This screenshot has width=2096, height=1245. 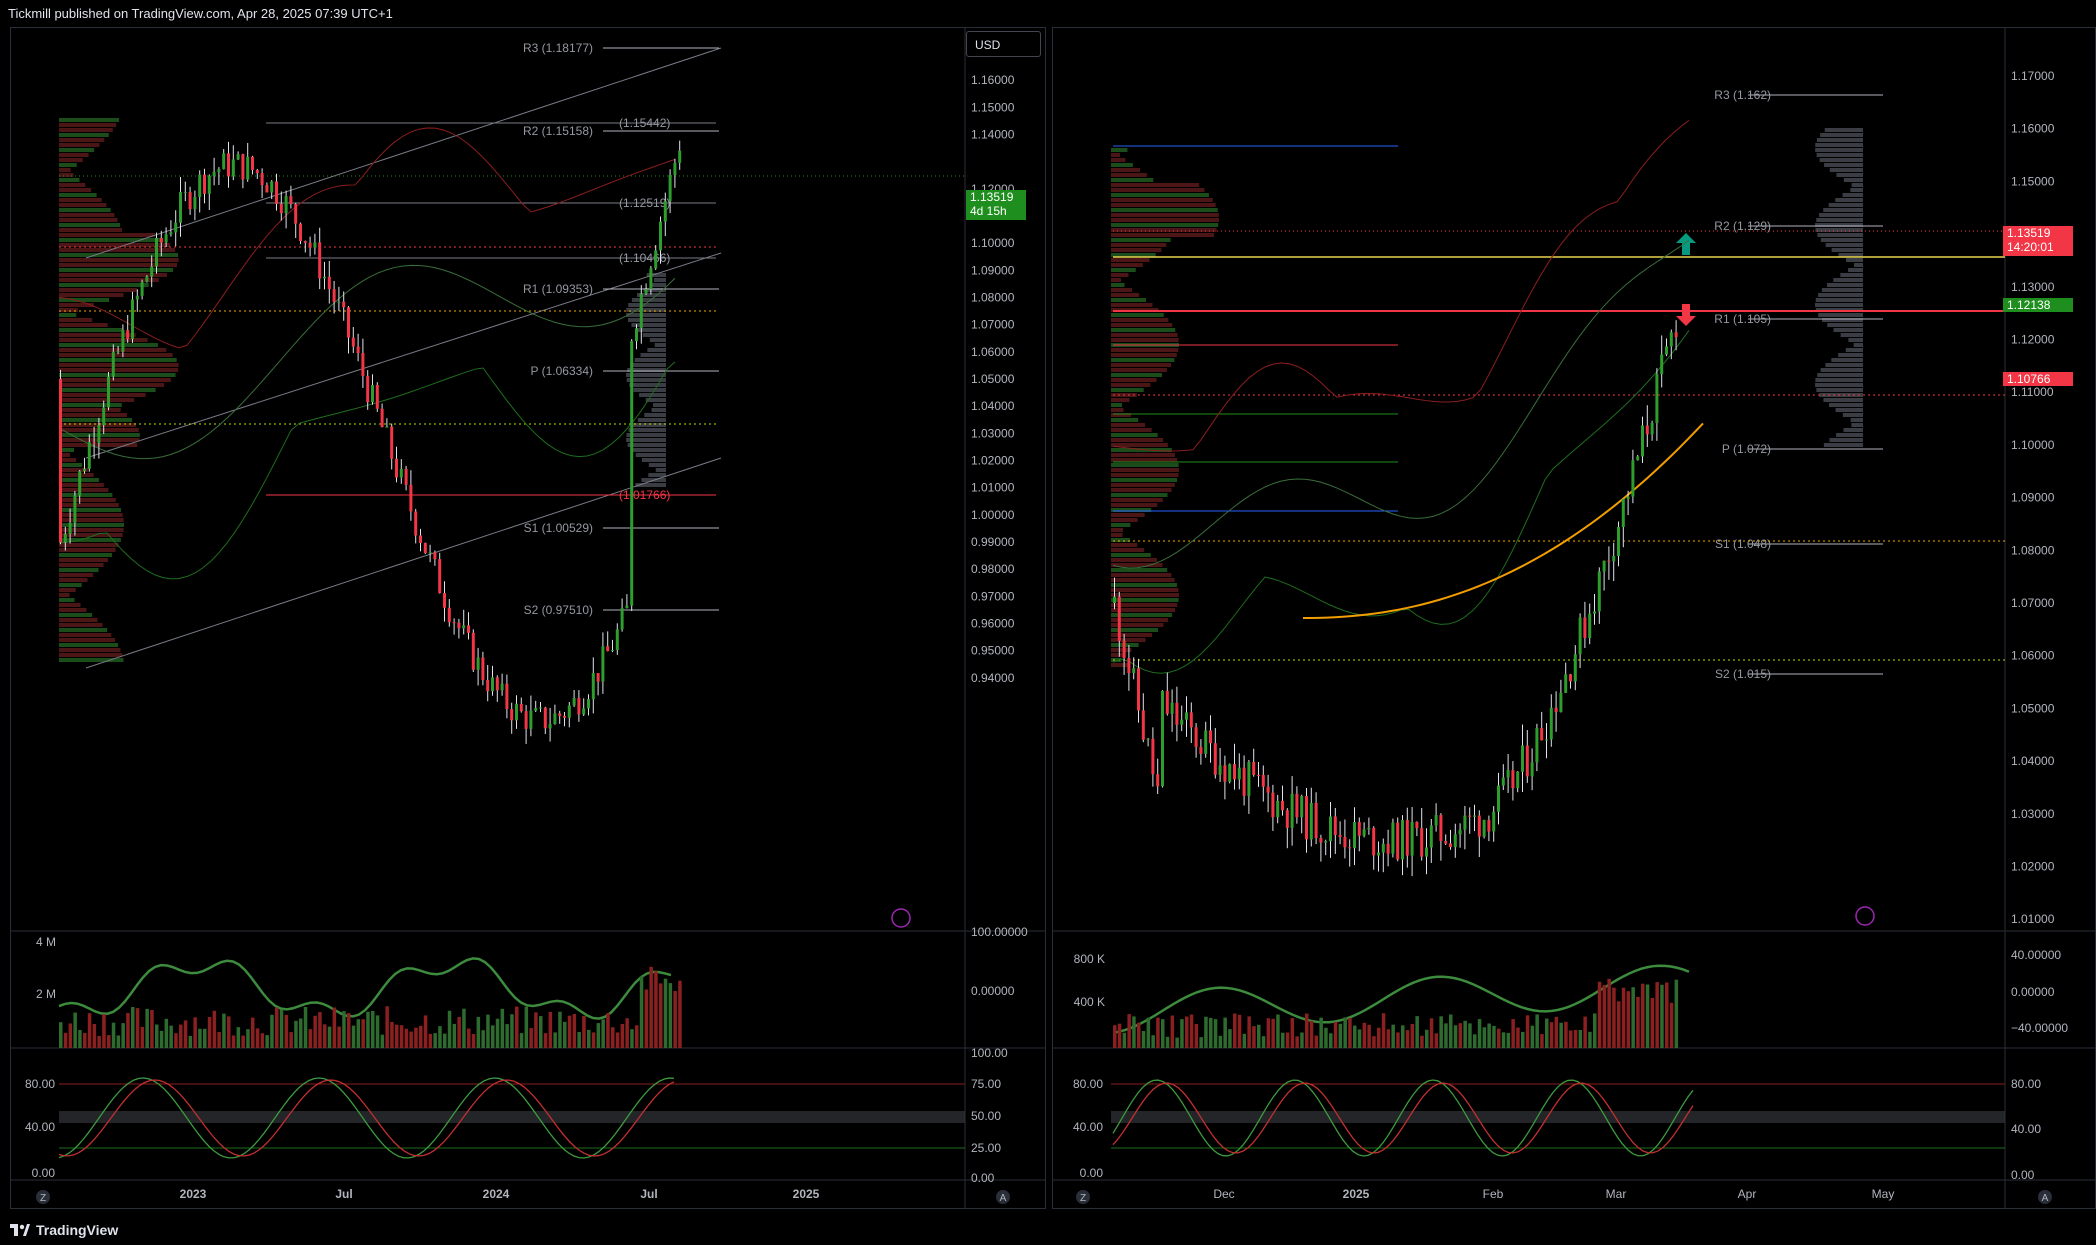 What do you see at coordinates (2033, 340) in the screenshot?
I see `price-axis-label: 1.12000` at bounding box center [2033, 340].